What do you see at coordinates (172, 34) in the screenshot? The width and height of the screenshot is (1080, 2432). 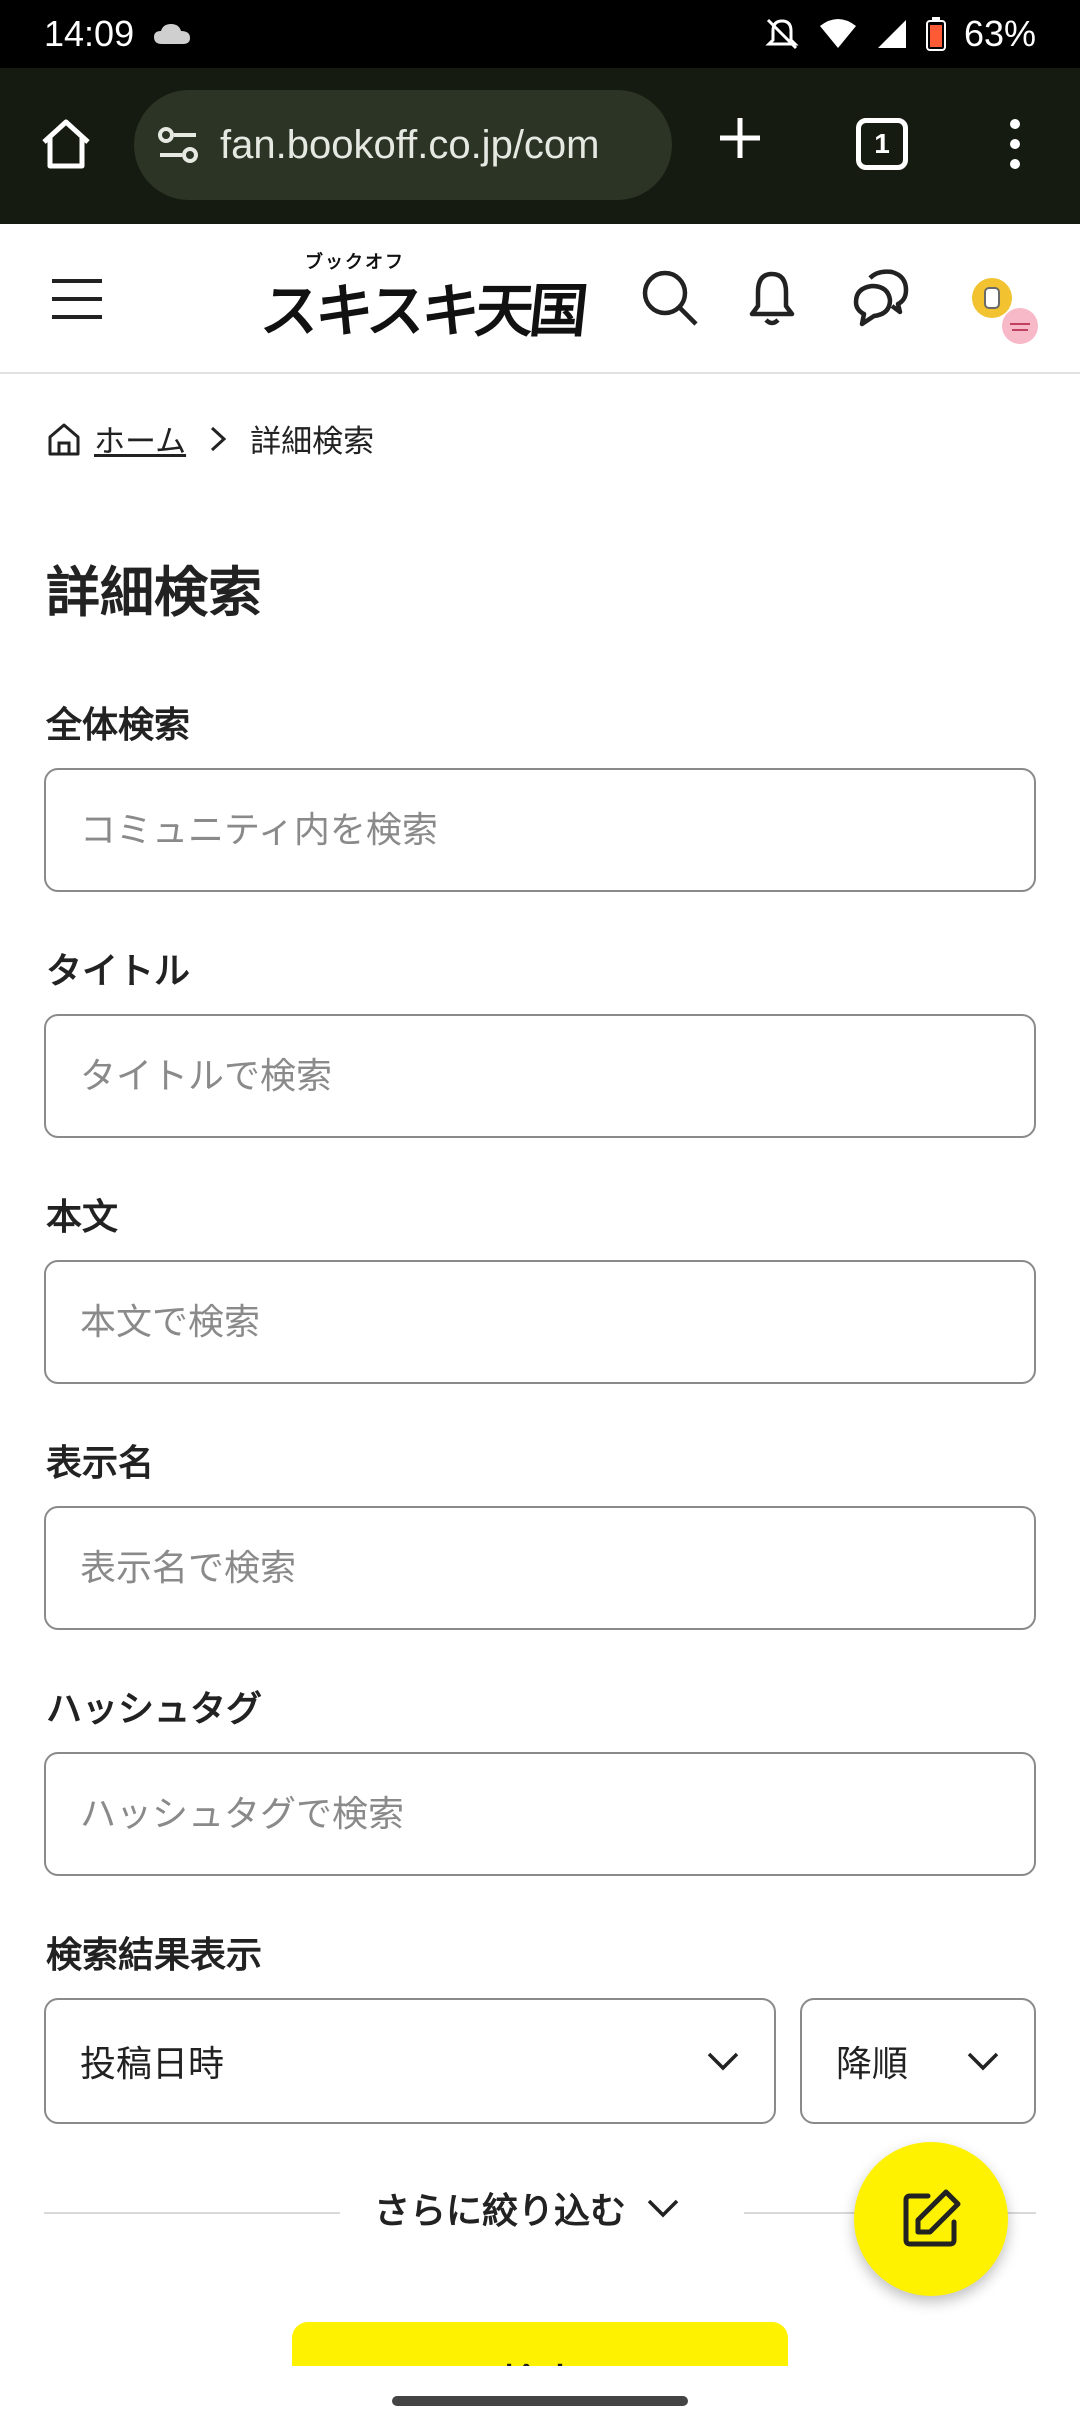 I see `cloud-icon` at bounding box center [172, 34].